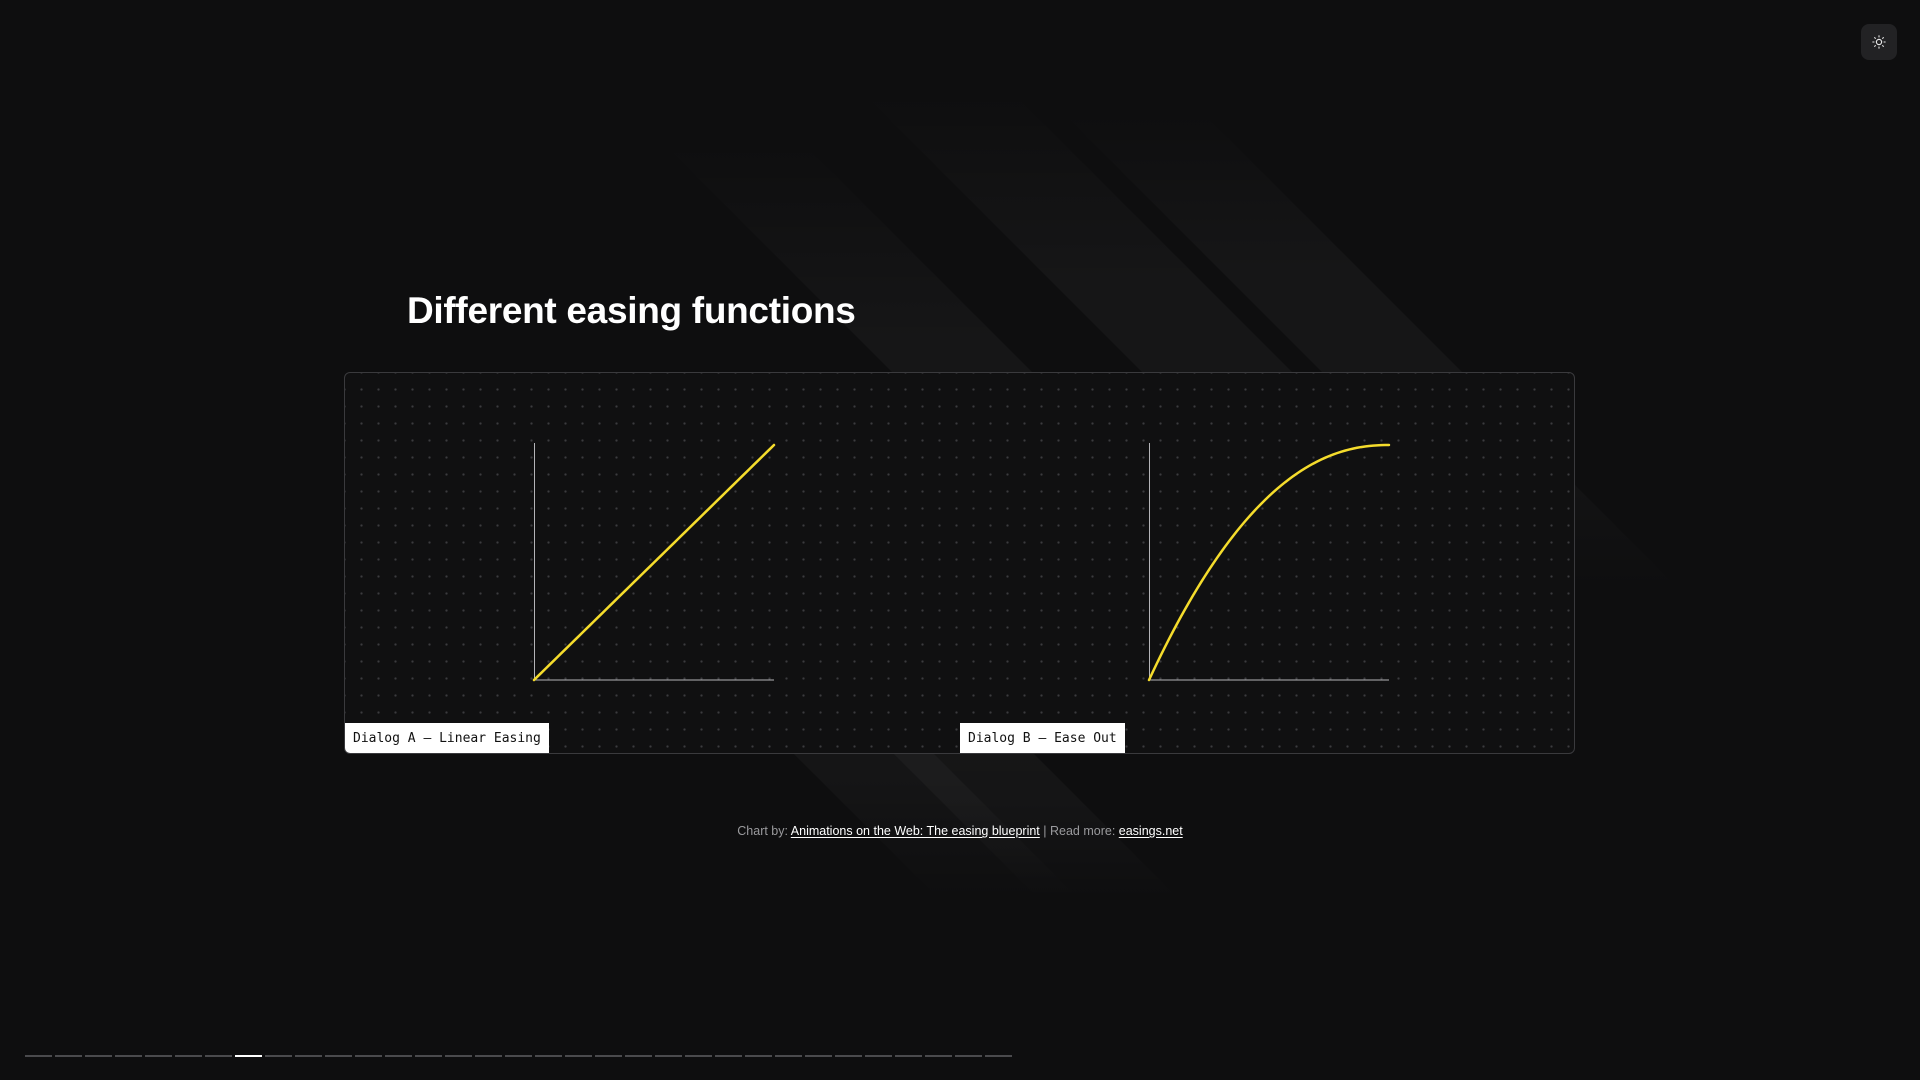 This screenshot has height=1080, width=1920. I want to click on credits-prefix: Chart by:, so click(762, 831).